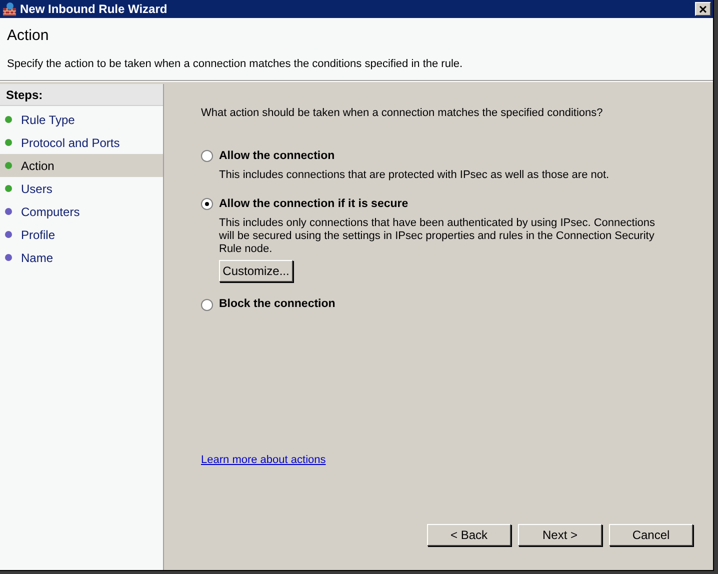  What do you see at coordinates (277, 304) in the screenshot?
I see `option-label: Block the connection` at bounding box center [277, 304].